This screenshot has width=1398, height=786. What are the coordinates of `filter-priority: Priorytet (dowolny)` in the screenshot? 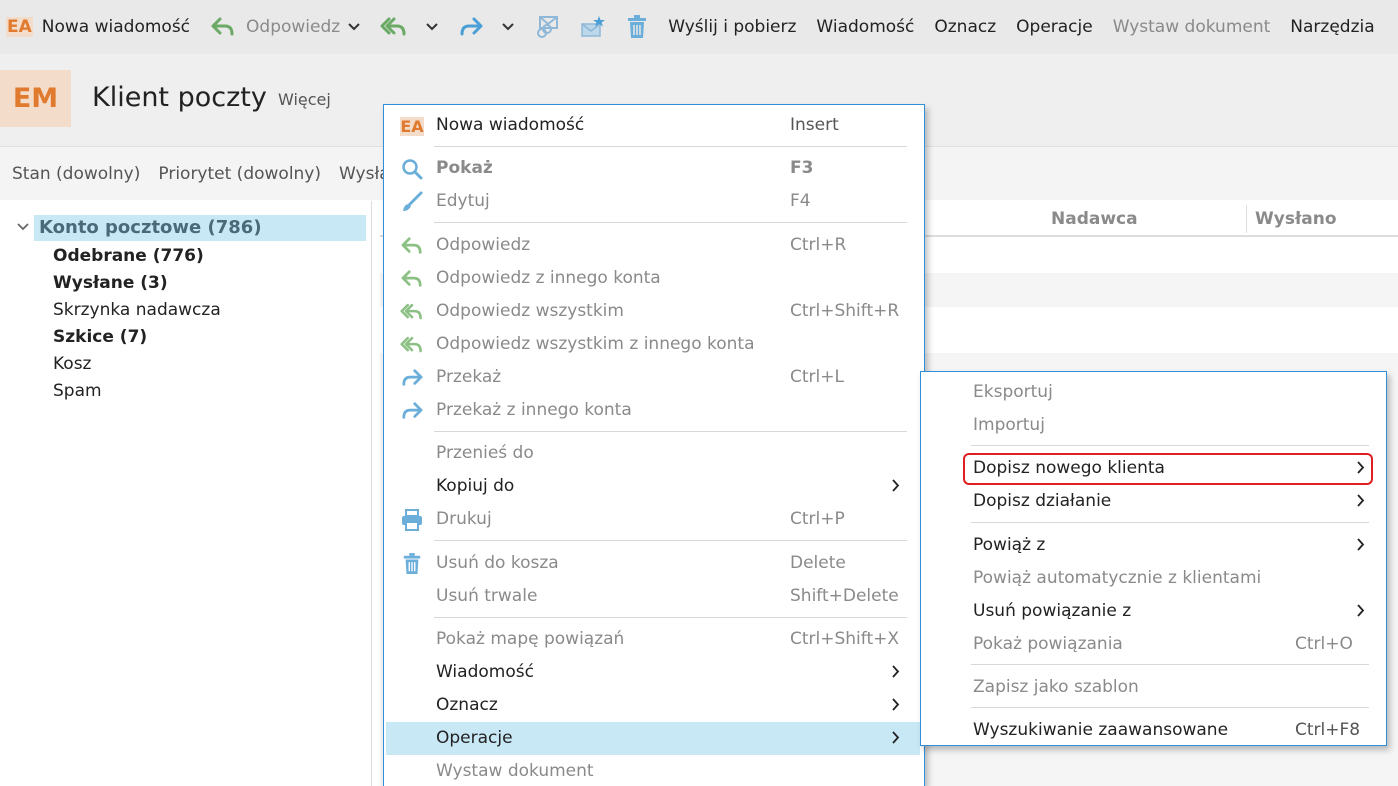 It's located at (239, 174).